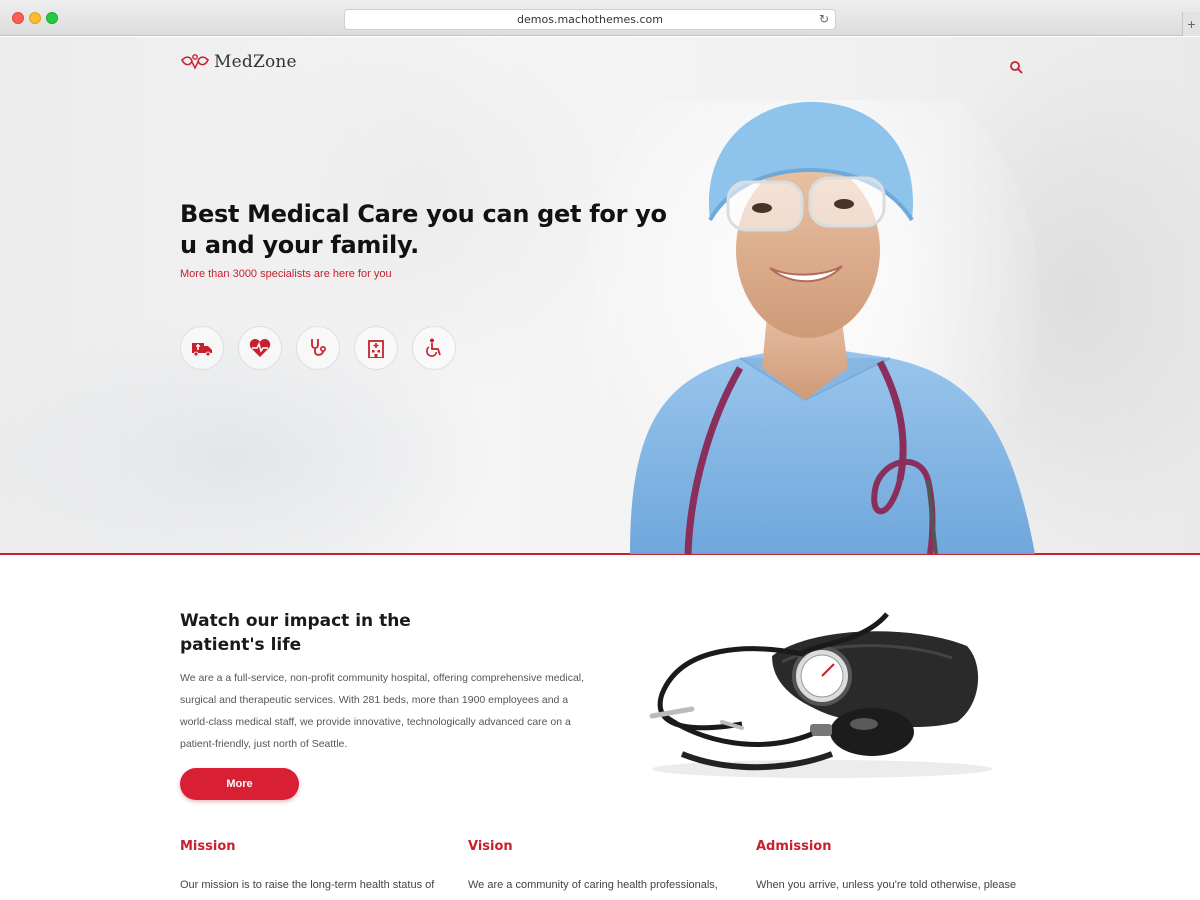 The width and height of the screenshot is (1200, 900). Describe the element at coordinates (208, 846) in the screenshot. I see `mission-title: Mission` at that location.